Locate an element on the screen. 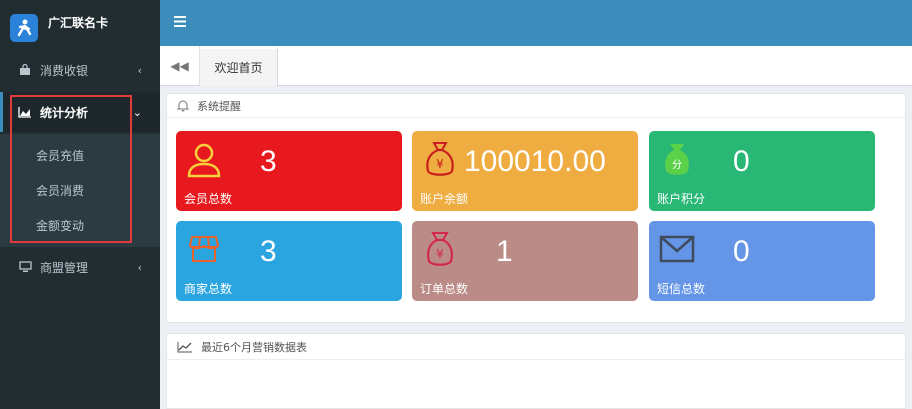 This screenshot has width=912, height=409. stat-card-orders: ¥ 1 订单总数 is located at coordinates (525, 261).